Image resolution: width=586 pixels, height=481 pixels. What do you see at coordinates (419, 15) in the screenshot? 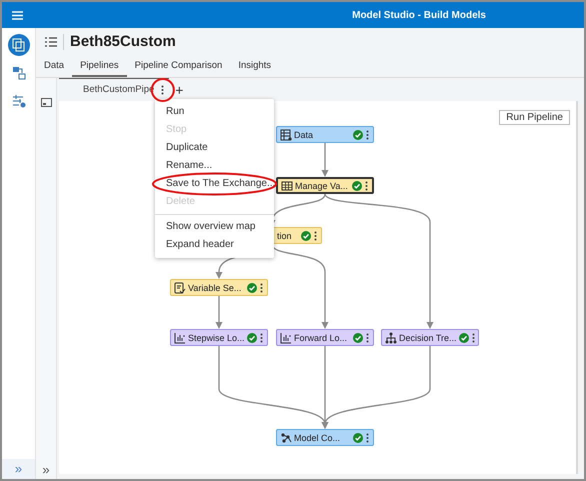
I see `app-title: Model Studio - Build Models` at bounding box center [419, 15].